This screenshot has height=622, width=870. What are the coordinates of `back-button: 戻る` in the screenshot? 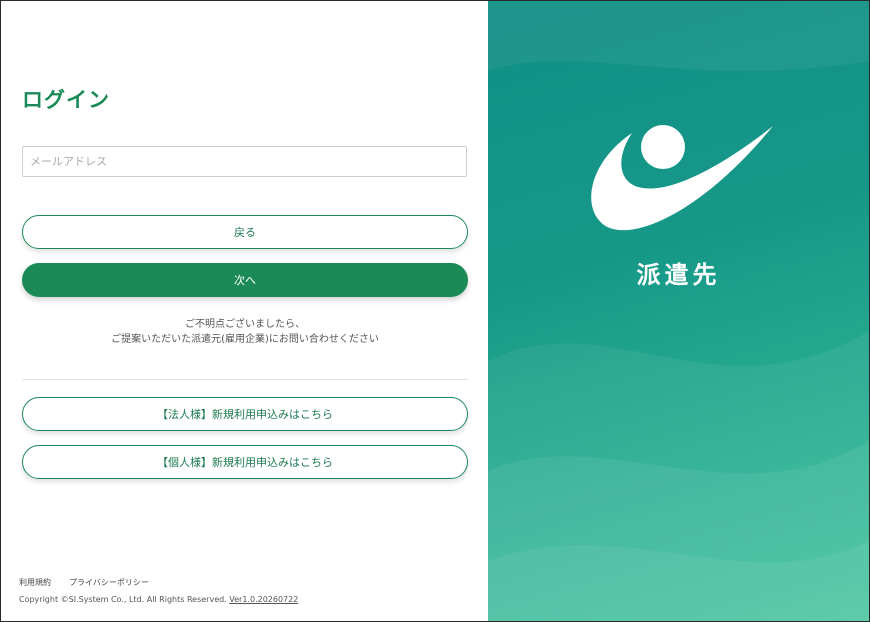 It's located at (245, 232).